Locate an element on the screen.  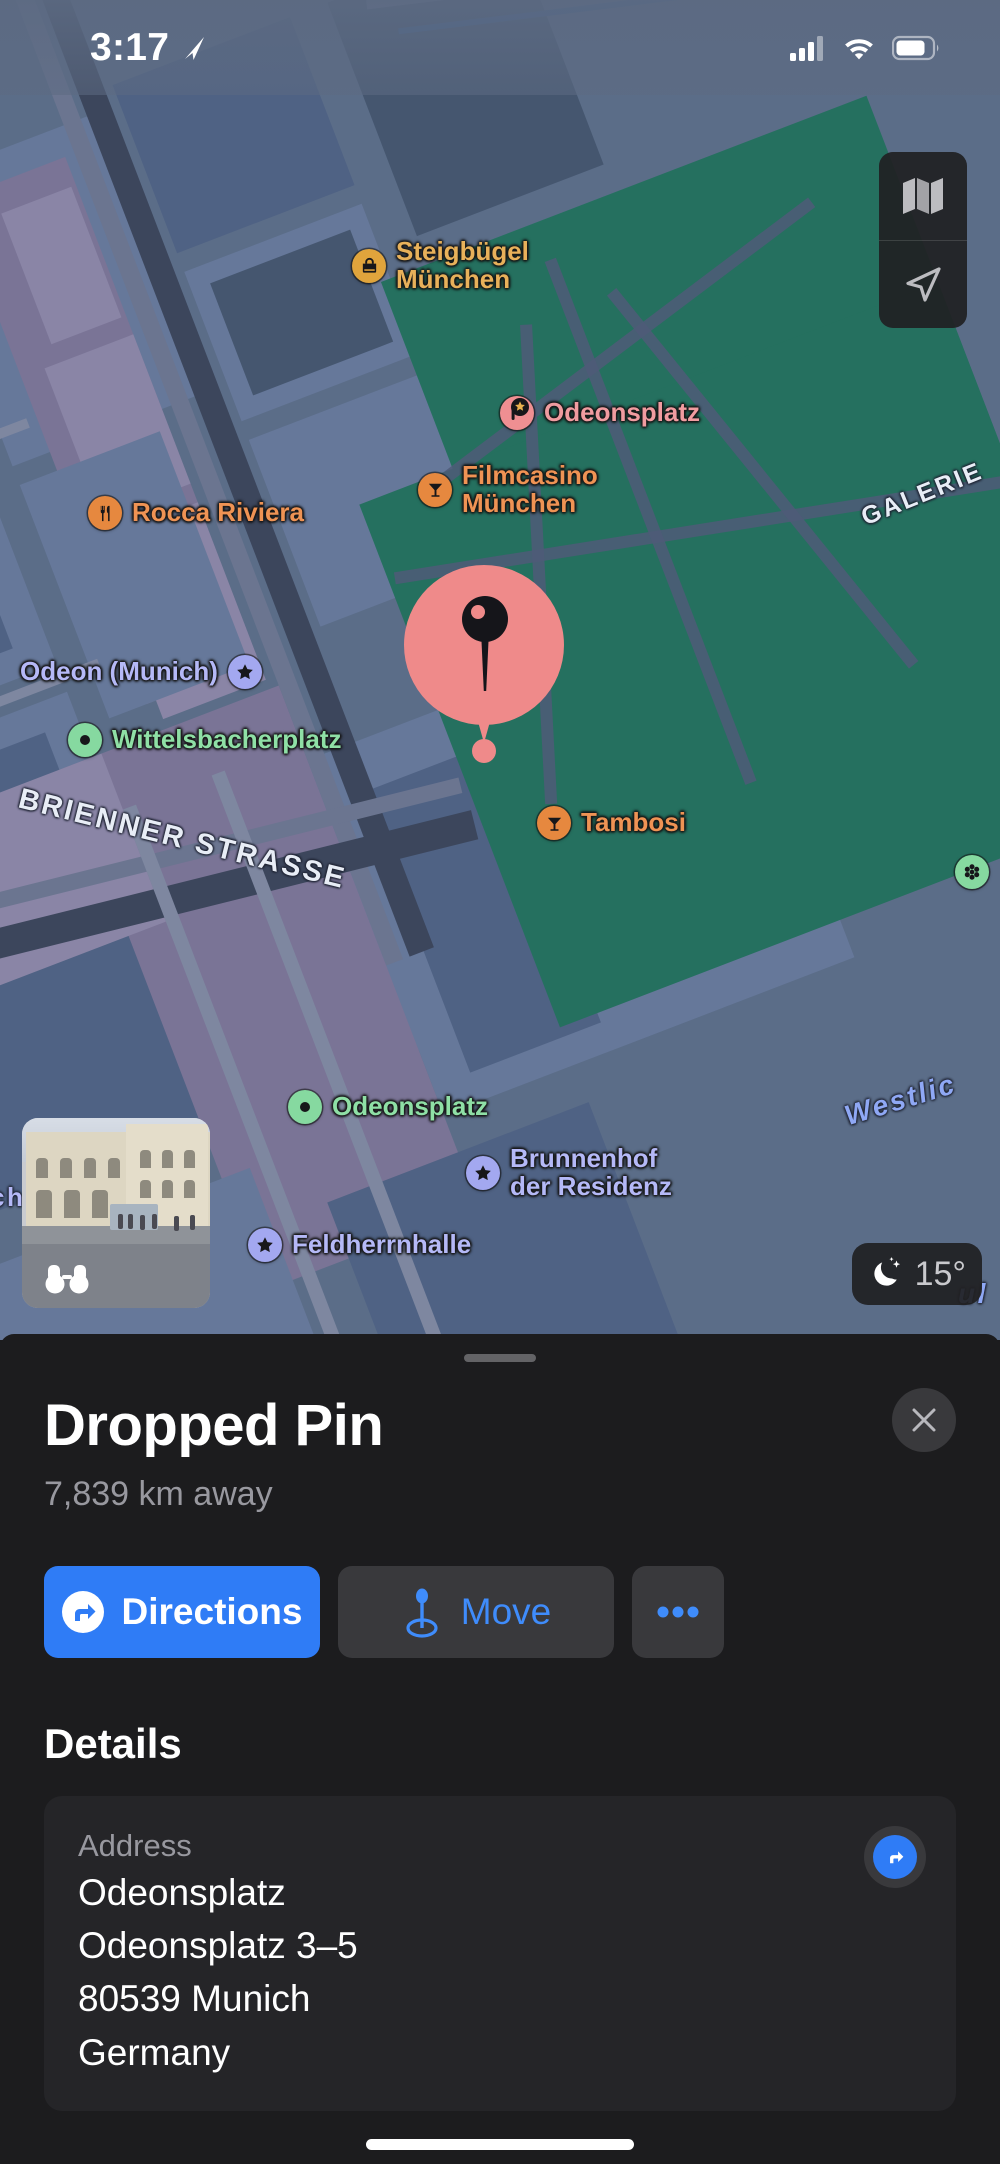
map-mode-button is located at coordinates (923, 196).